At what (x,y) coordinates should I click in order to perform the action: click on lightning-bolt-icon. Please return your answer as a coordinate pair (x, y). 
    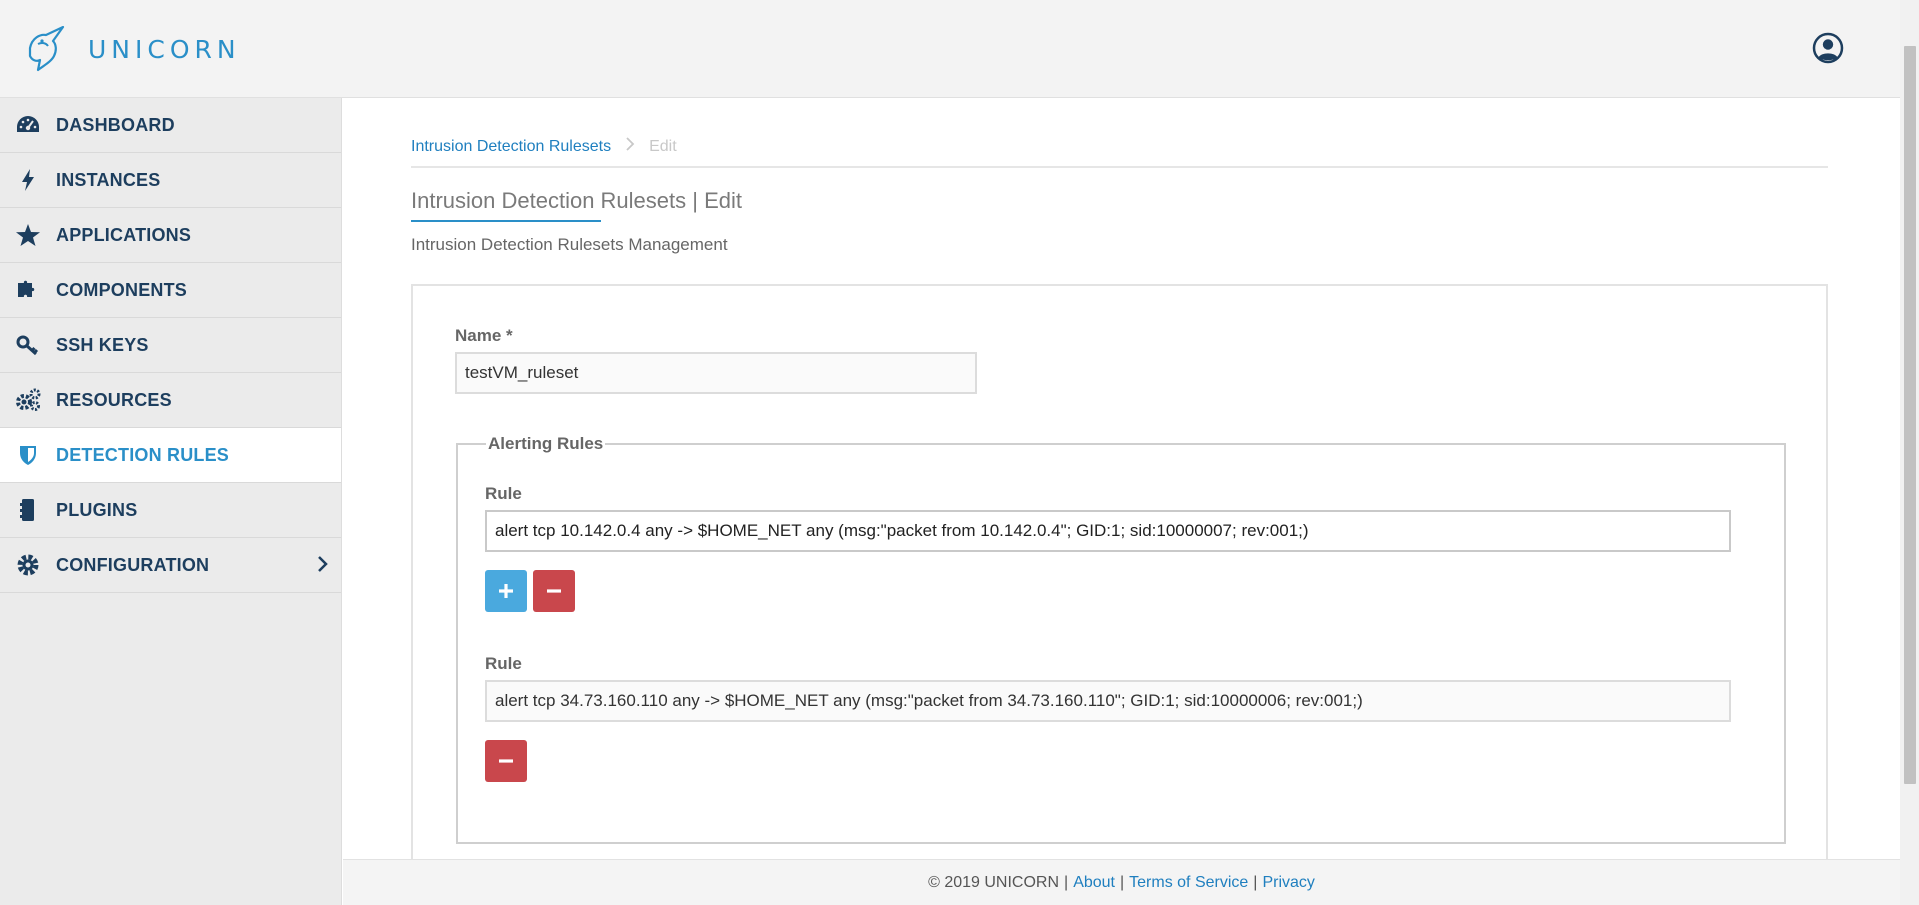
    Looking at the image, I should click on (28, 180).